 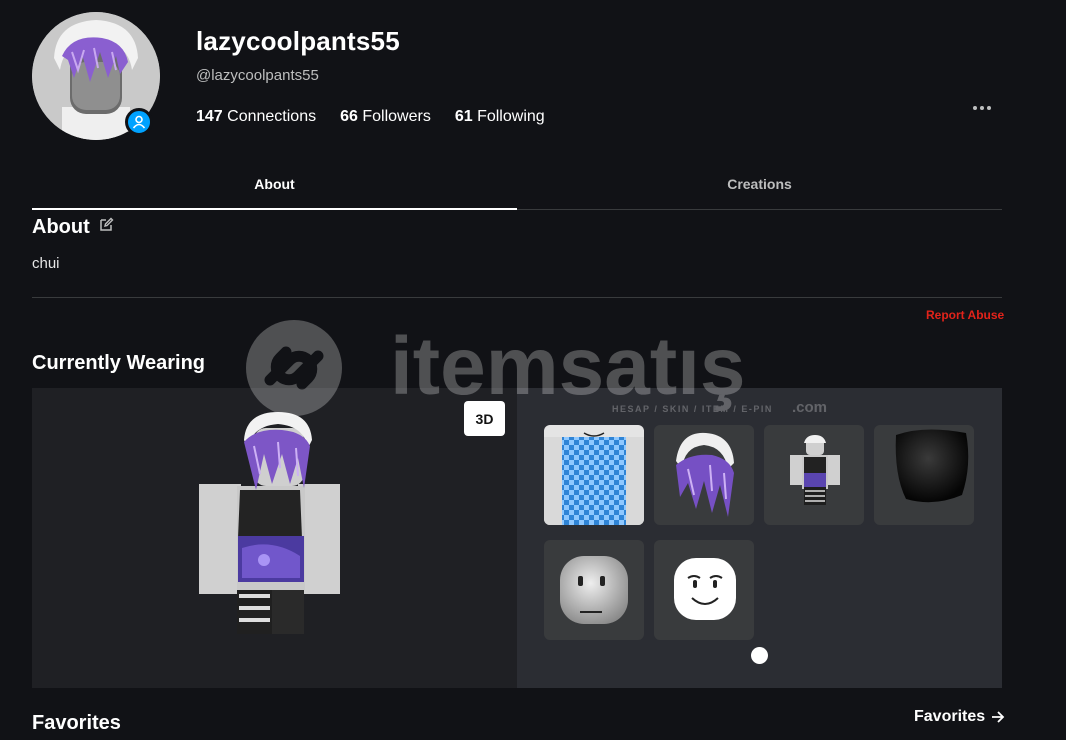 What do you see at coordinates (759, 184) in the screenshot?
I see `tab-creations: Creations` at bounding box center [759, 184].